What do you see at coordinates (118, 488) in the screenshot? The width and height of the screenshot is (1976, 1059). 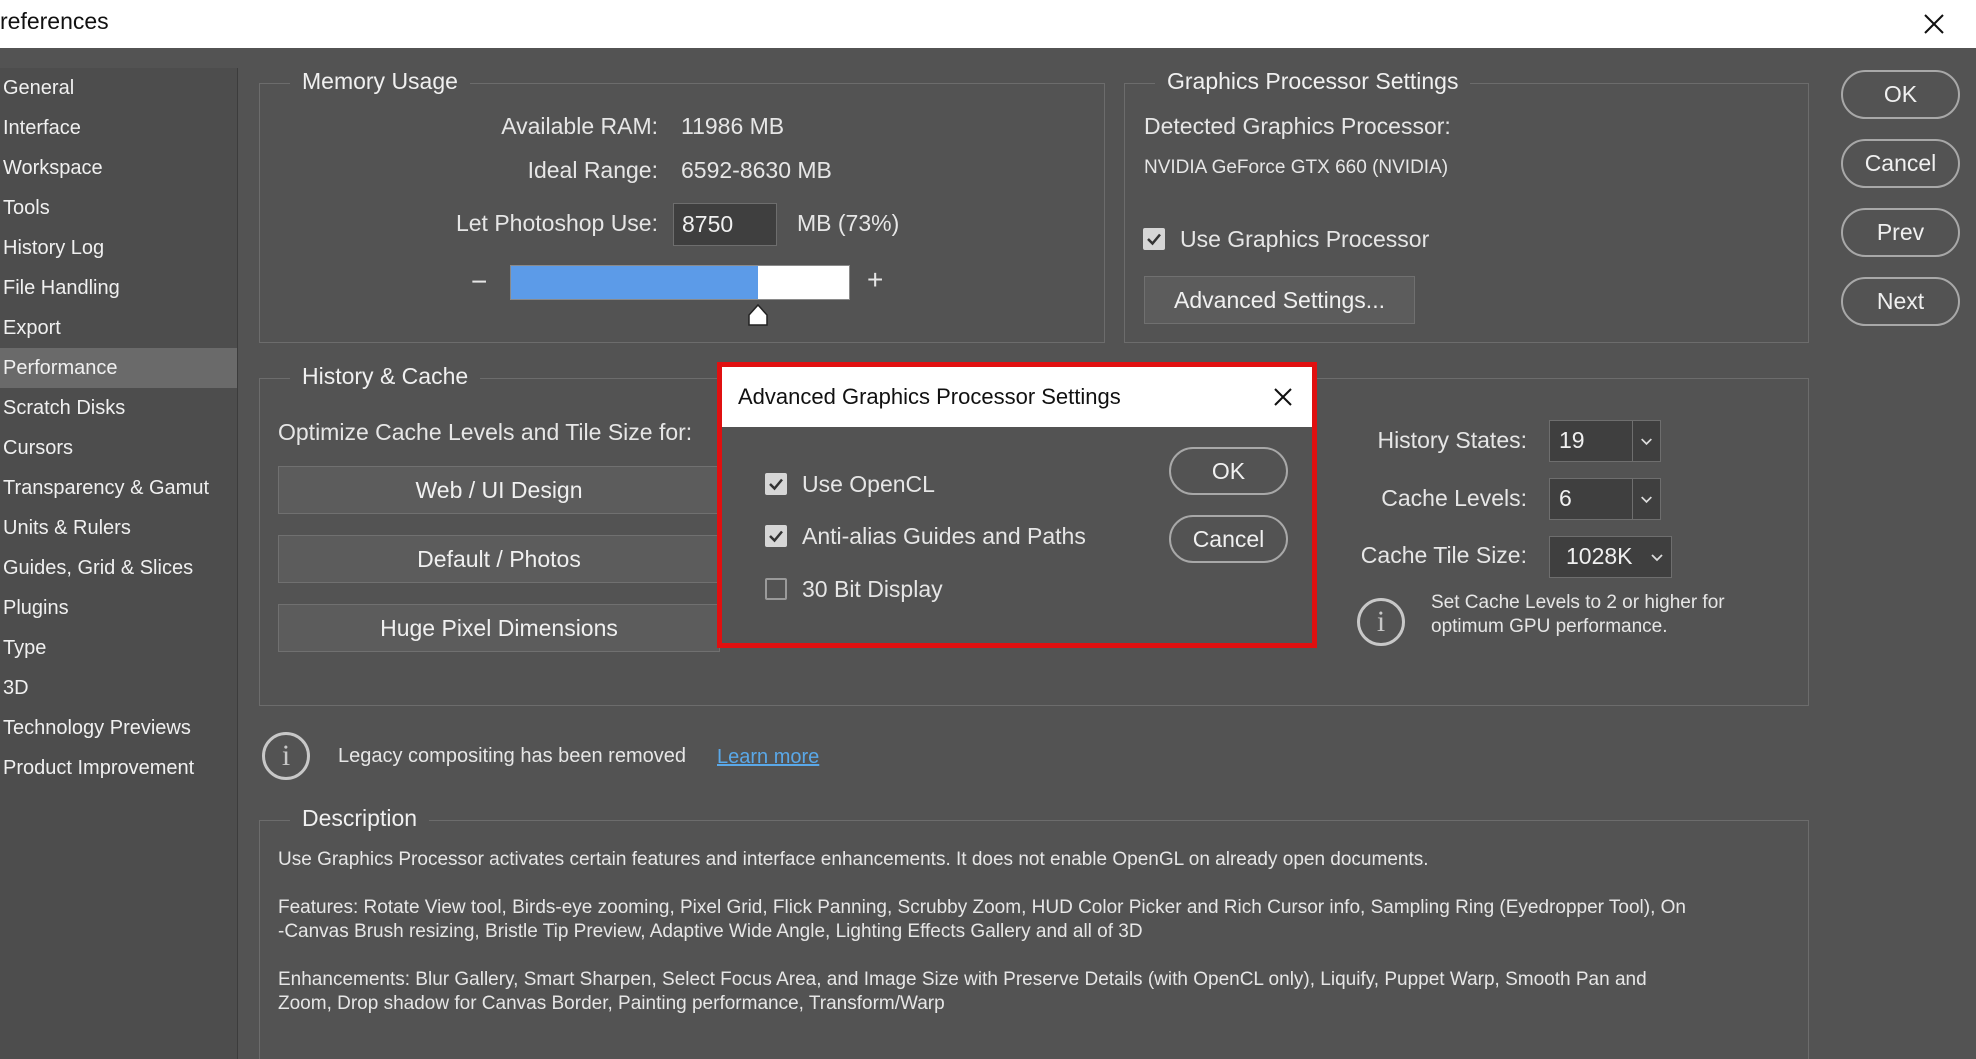 I see `sidebar-item-transparency-gamut: Transparency & Gamut` at bounding box center [118, 488].